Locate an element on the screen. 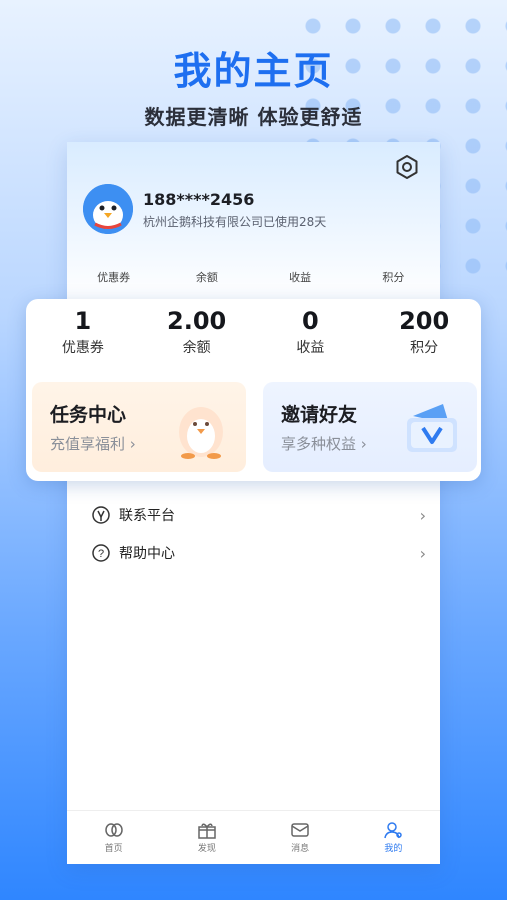 The width and height of the screenshot is (507, 900). stat-label: 优惠券 is located at coordinates (82, 348).